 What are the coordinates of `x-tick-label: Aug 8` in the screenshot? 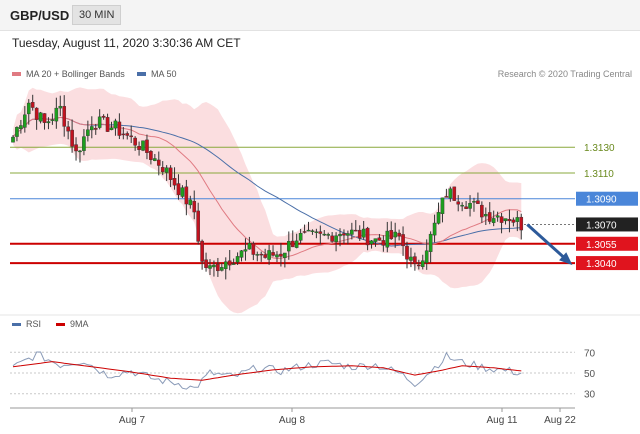 It's located at (292, 420).